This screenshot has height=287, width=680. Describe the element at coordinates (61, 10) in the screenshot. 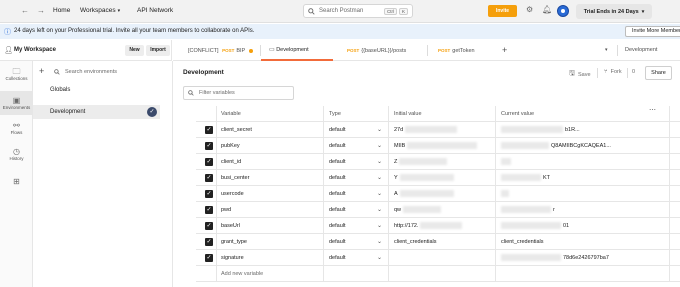

I see `home-link: Home` at that location.